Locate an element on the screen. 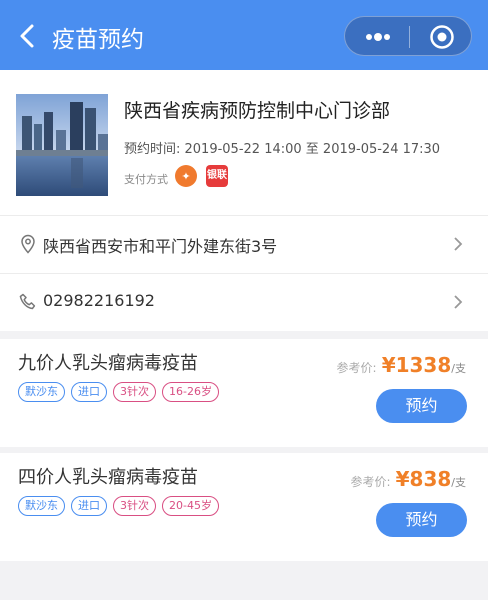  phone-row: 02982216192 is located at coordinates (244, 302).